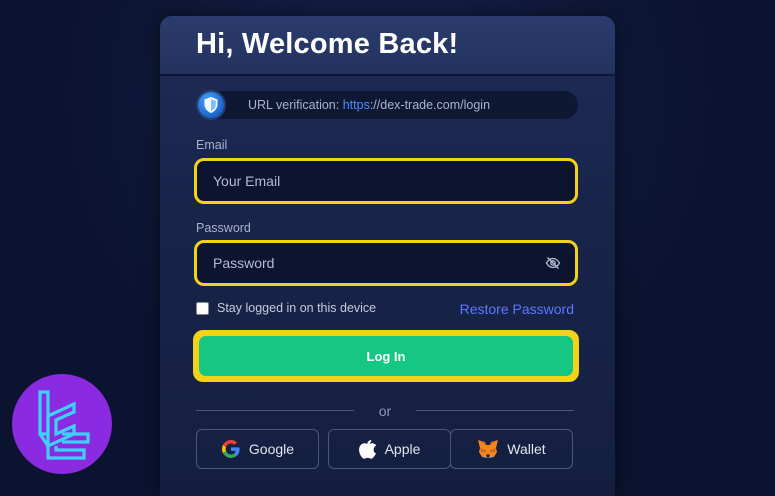  What do you see at coordinates (271, 449) in the screenshot?
I see `google-label: Google` at bounding box center [271, 449].